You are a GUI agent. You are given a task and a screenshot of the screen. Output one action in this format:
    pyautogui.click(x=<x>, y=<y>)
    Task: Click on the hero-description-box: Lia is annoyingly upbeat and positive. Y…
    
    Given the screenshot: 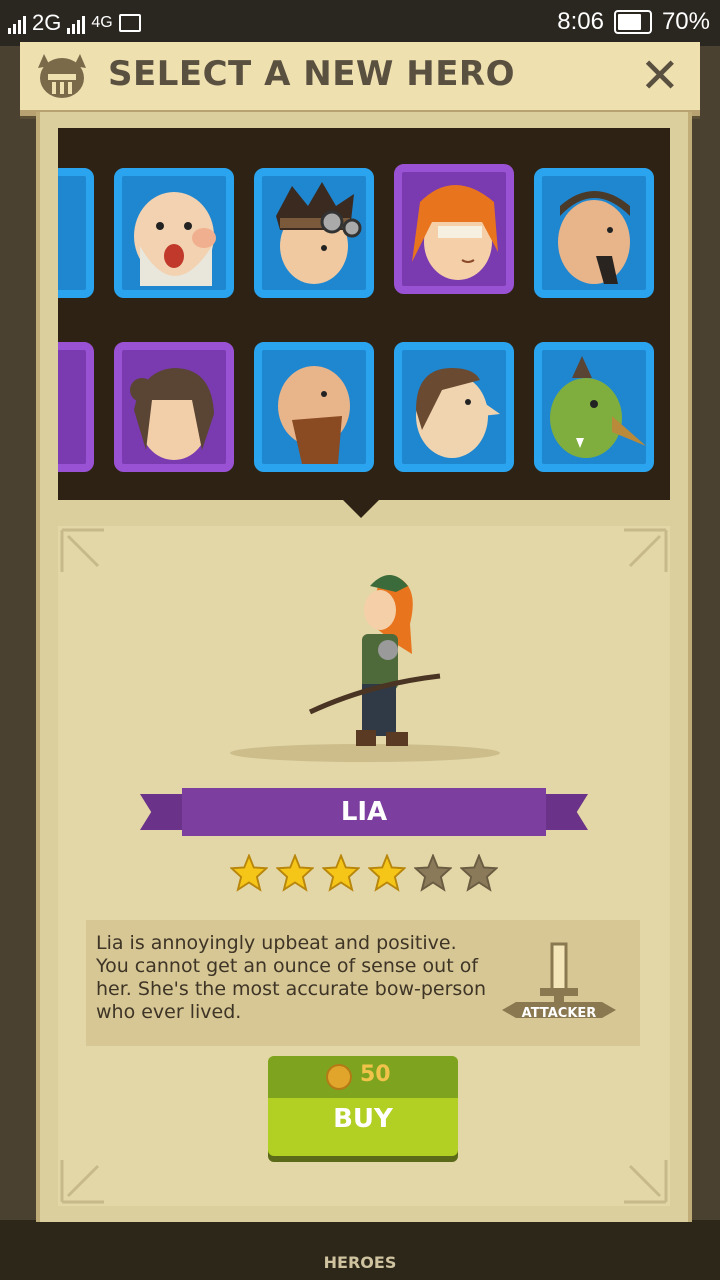 What is the action you would take?
    pyautogui.click(x=363, y=983)
    